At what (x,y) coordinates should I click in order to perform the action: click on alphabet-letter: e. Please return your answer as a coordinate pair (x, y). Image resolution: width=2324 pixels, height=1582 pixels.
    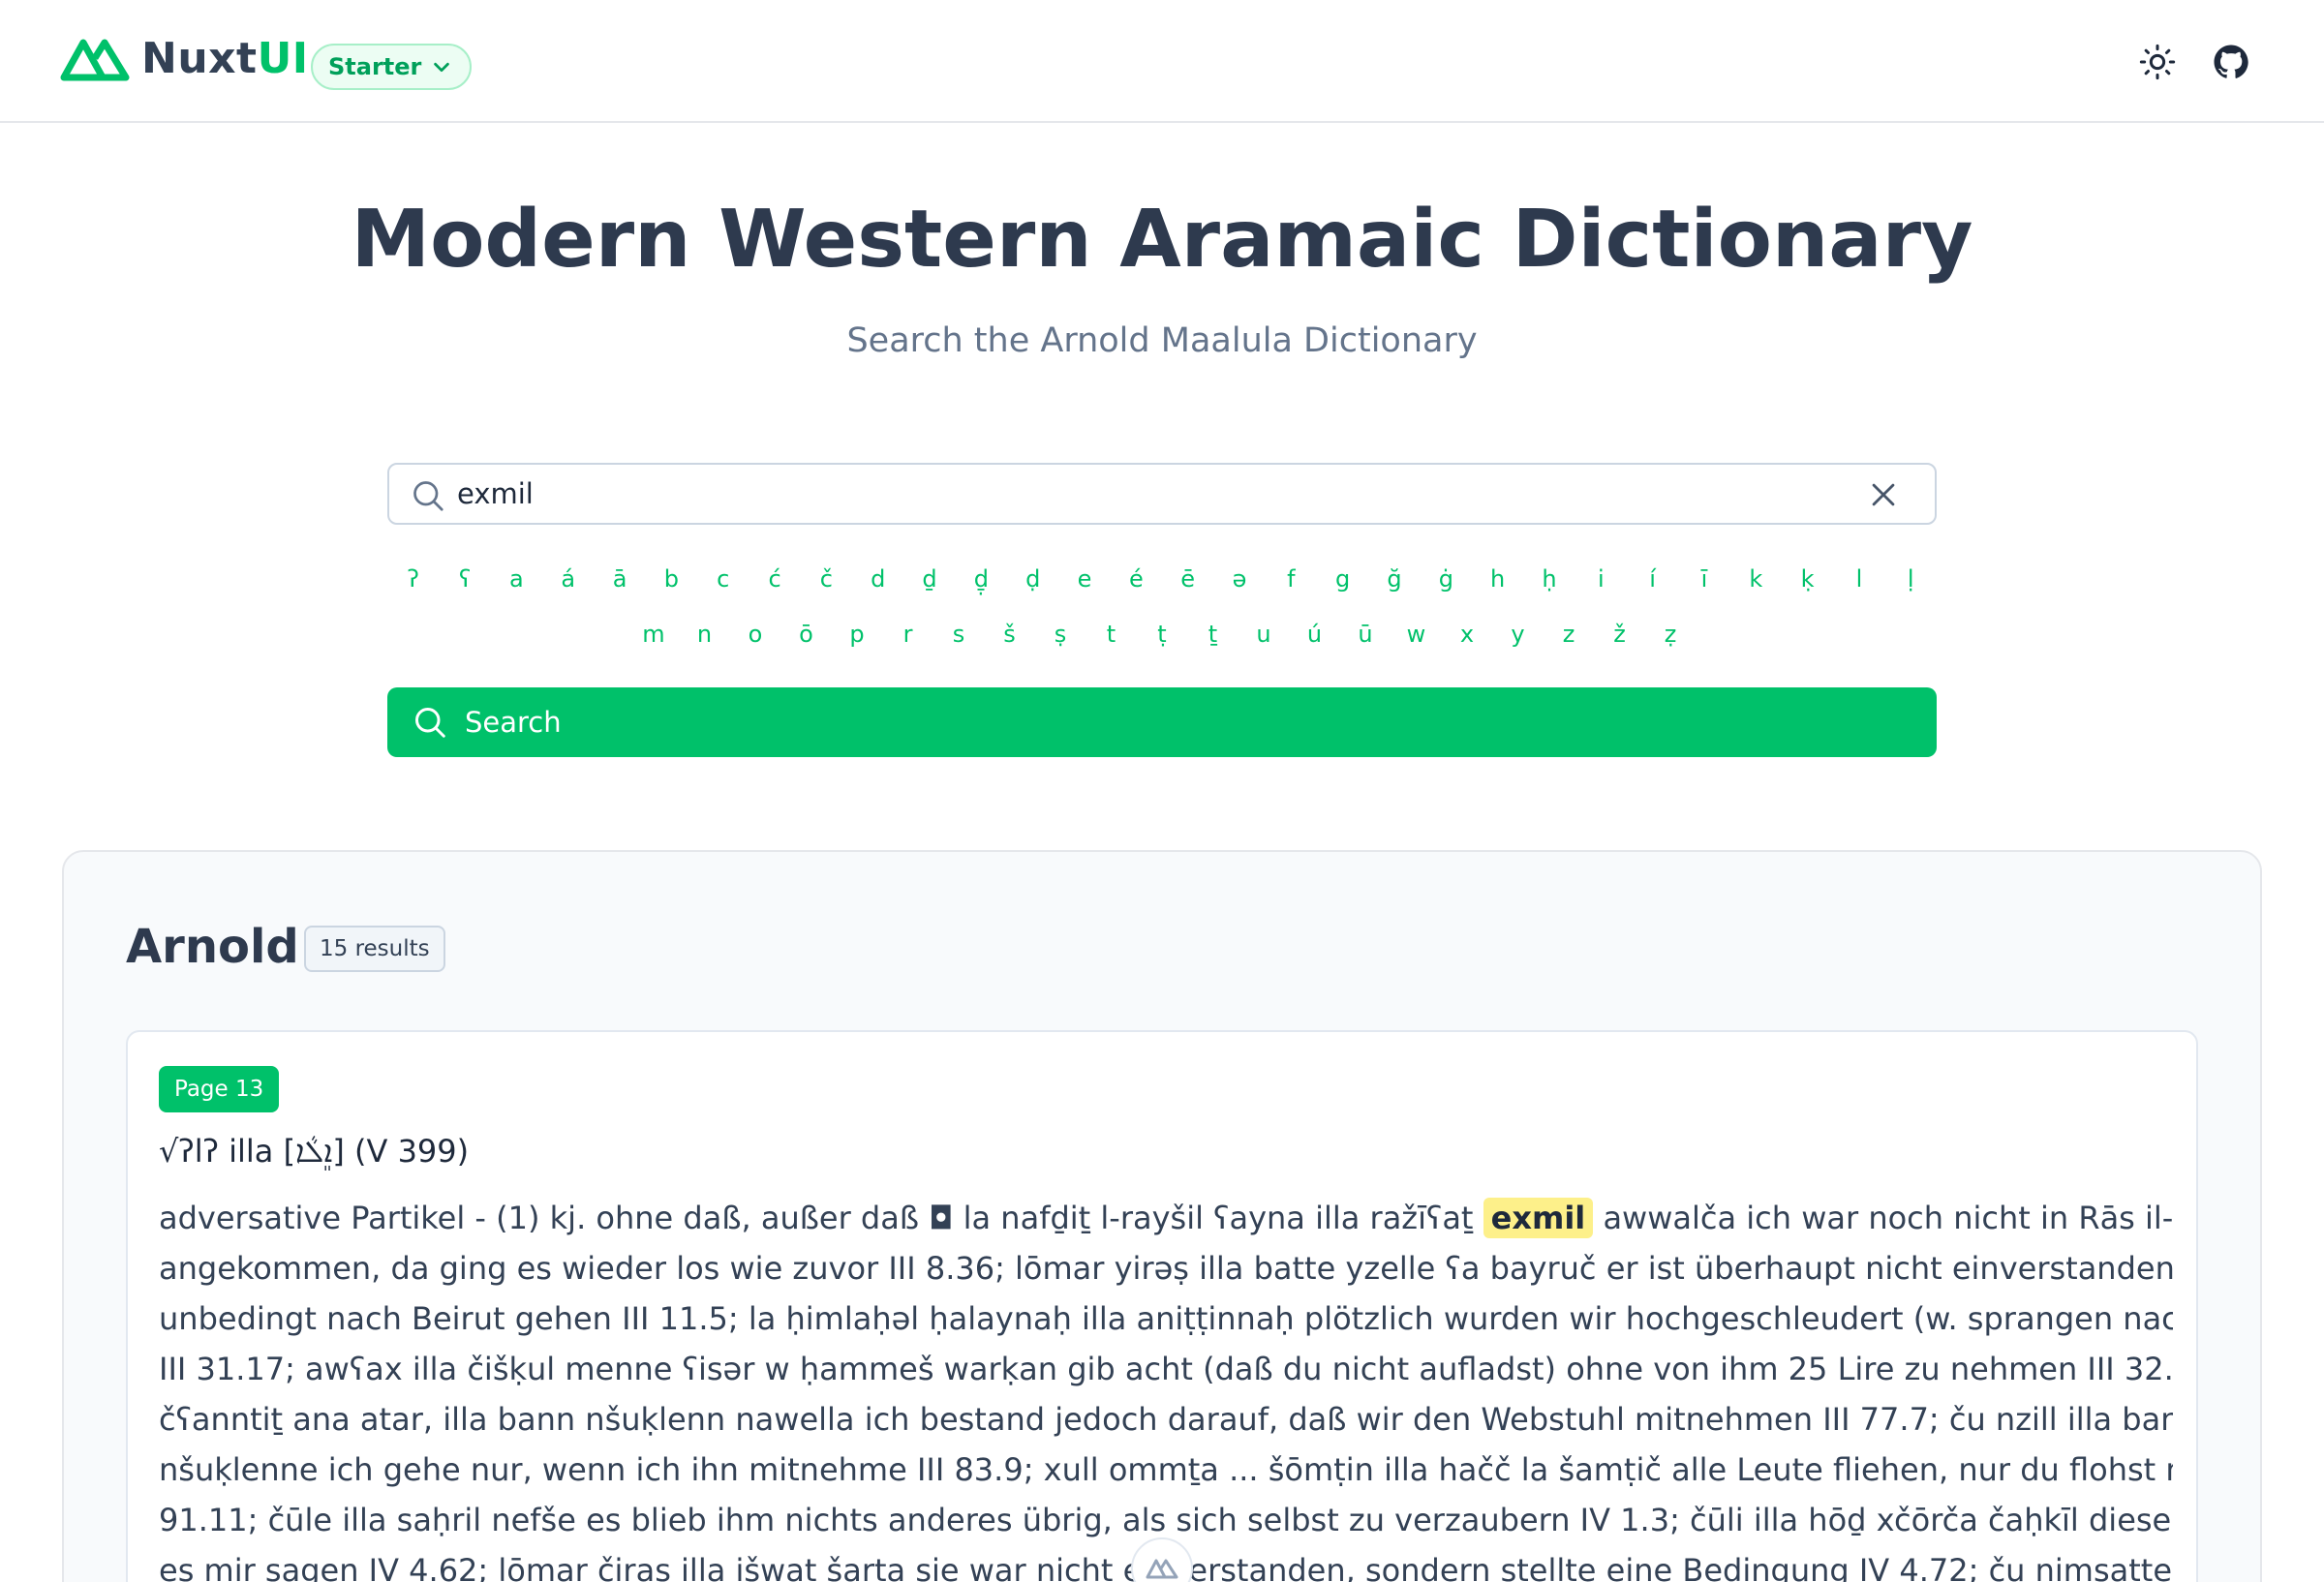
    Looking at the image, I should click on (1084, 579).